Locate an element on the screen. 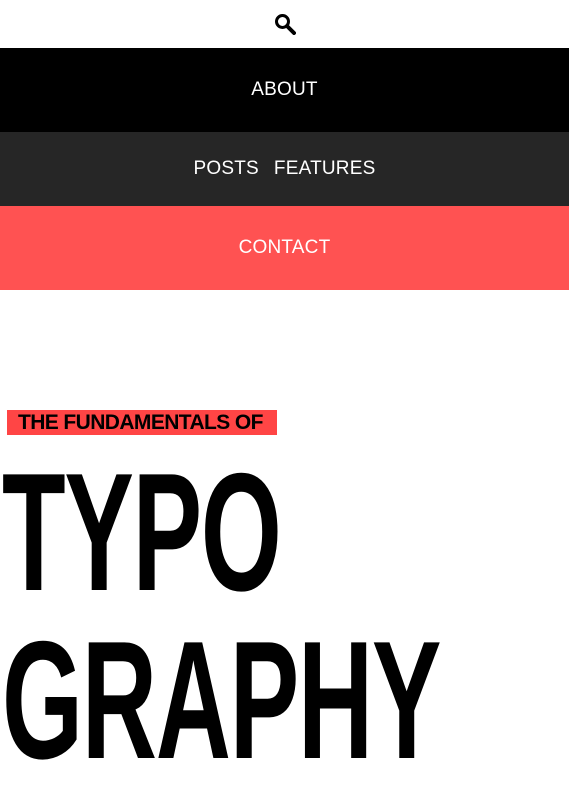 This screenshot has height=796, width=569. hero-kicker: THE FUNDAMENTALS OF is located at coordinates (142, 422).